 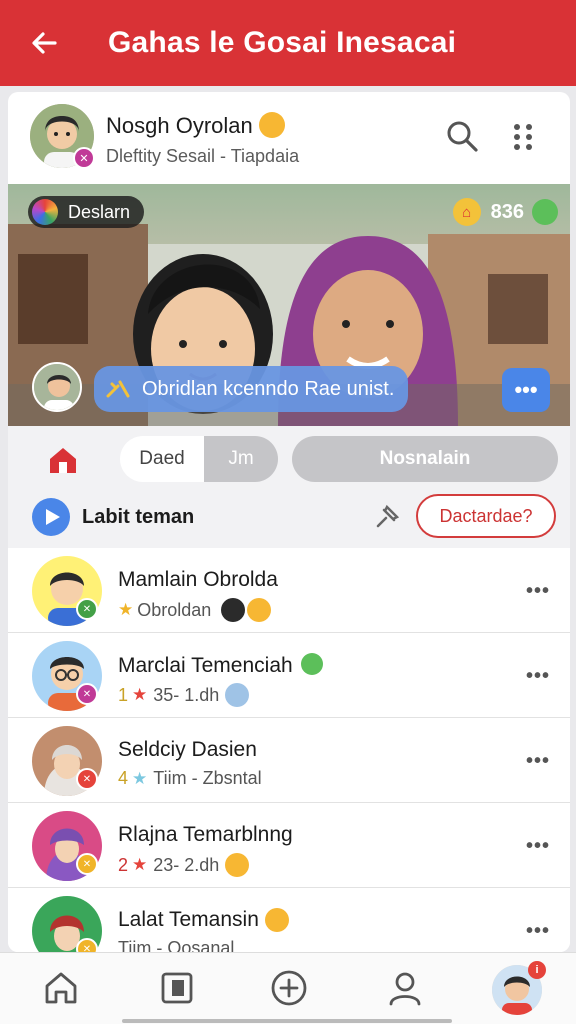 I want to click on play-icon, so click(x=51, y=517).